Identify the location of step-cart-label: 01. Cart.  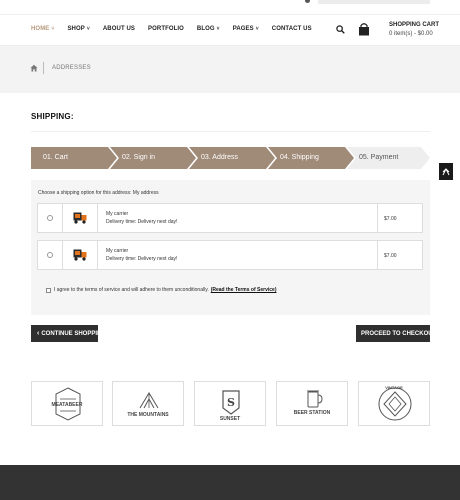
(55, 157).